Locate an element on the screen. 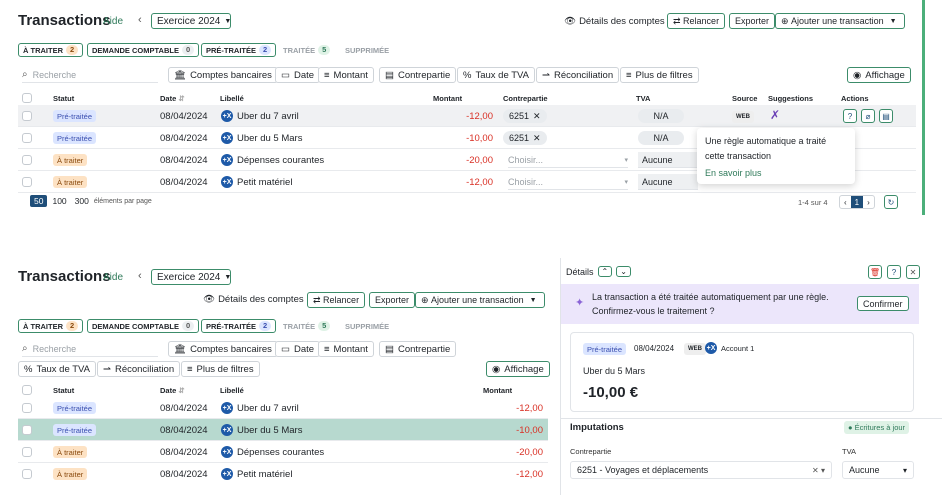 This screenshot has width=942, height=495. counterpart-select: 6251 - Voyages et déplacements ✕ ▾ is located at coordinates (701, 470).